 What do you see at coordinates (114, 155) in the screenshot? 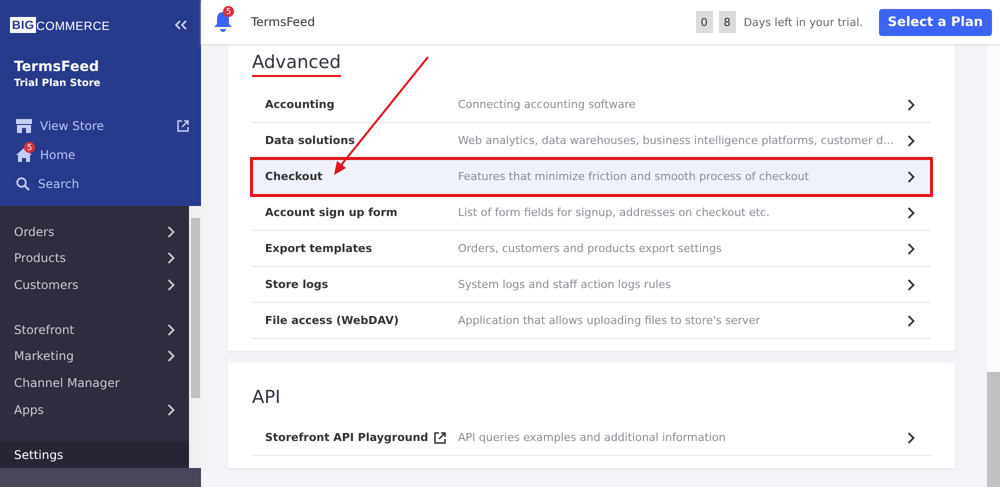
I see `sidebar-link: Home` at bounding box center [114, 155].